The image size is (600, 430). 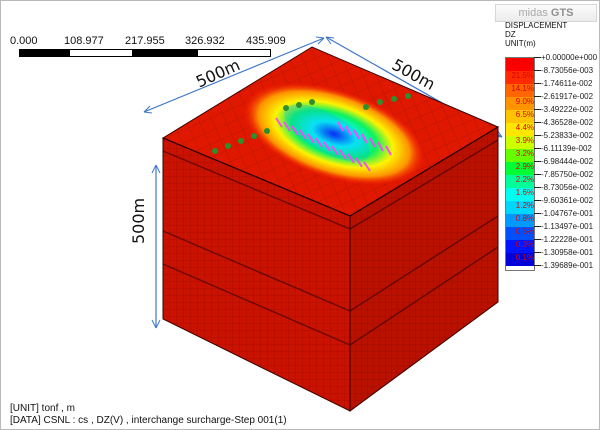 What do you see at coordinates (522, 75) in the screenshot?
I see `legend-percent: 21.5%` at bounding box center [522, 75].